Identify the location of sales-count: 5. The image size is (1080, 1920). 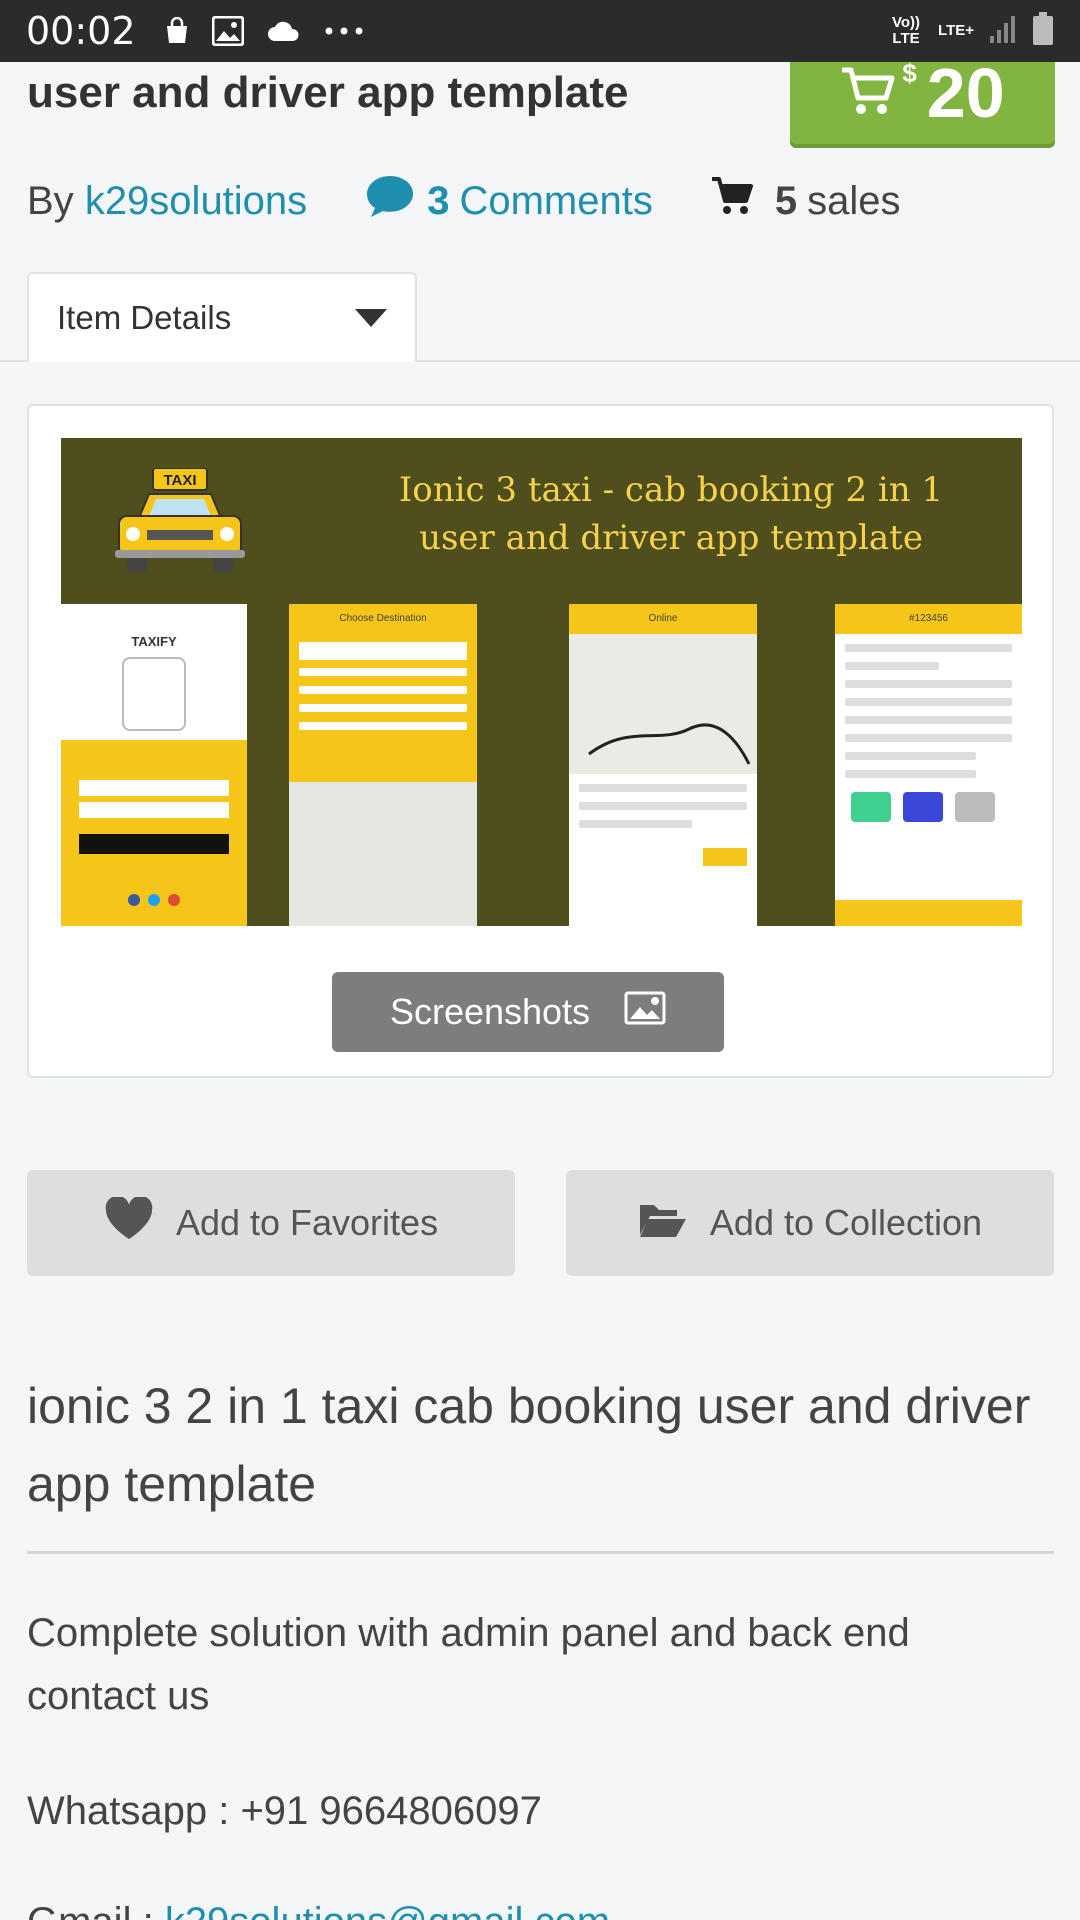
(786, 200).